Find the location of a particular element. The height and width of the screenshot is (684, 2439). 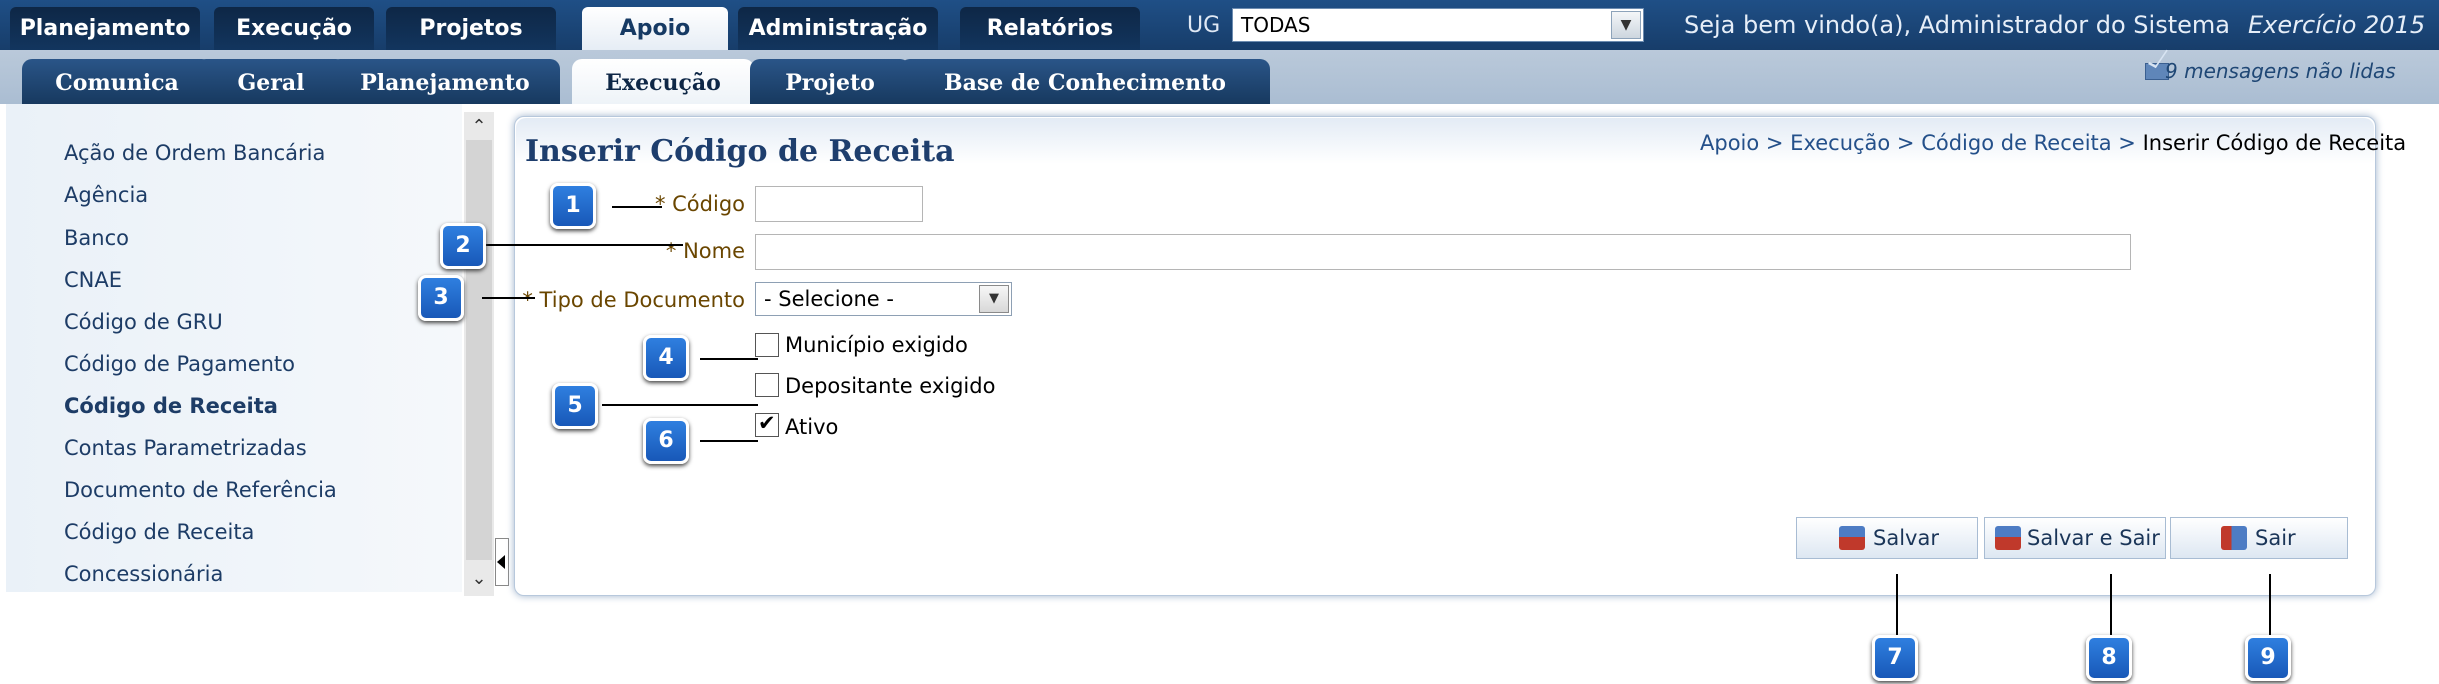

sair-button: Sair is located at coordinates (2259, 538).